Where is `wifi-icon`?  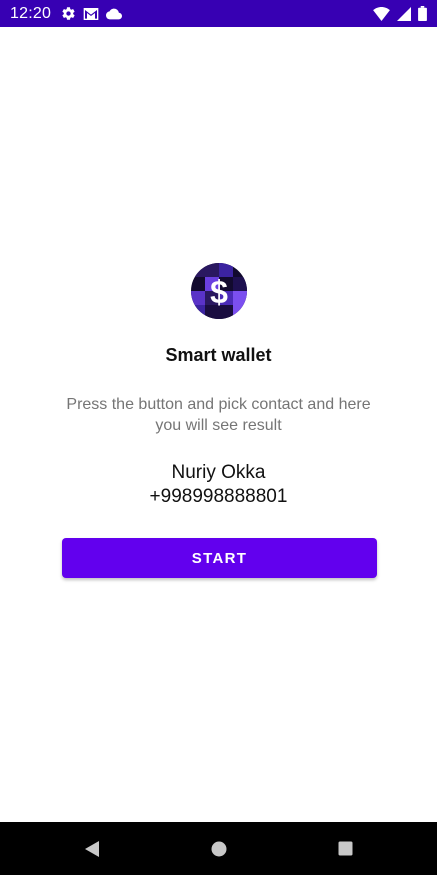
wifi-icon is located at coordinates (381, 13).